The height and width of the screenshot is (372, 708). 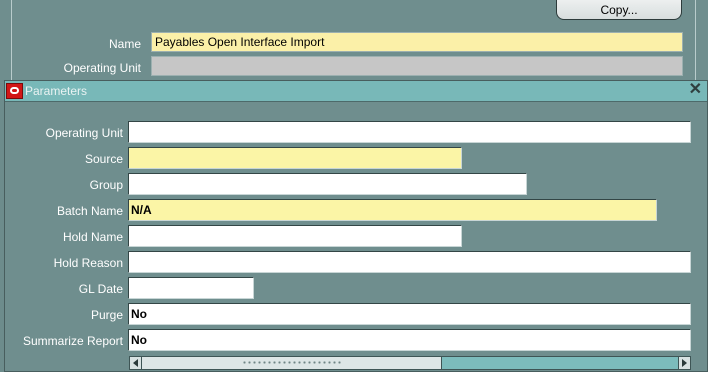 I want to click on scroll-right-icon, so click(x=684, y=363).